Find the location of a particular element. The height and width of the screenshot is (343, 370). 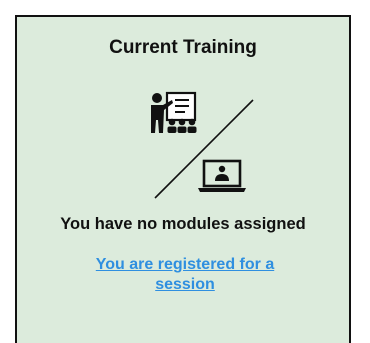

training-mode-illustration is located at coordinates (202, 145).